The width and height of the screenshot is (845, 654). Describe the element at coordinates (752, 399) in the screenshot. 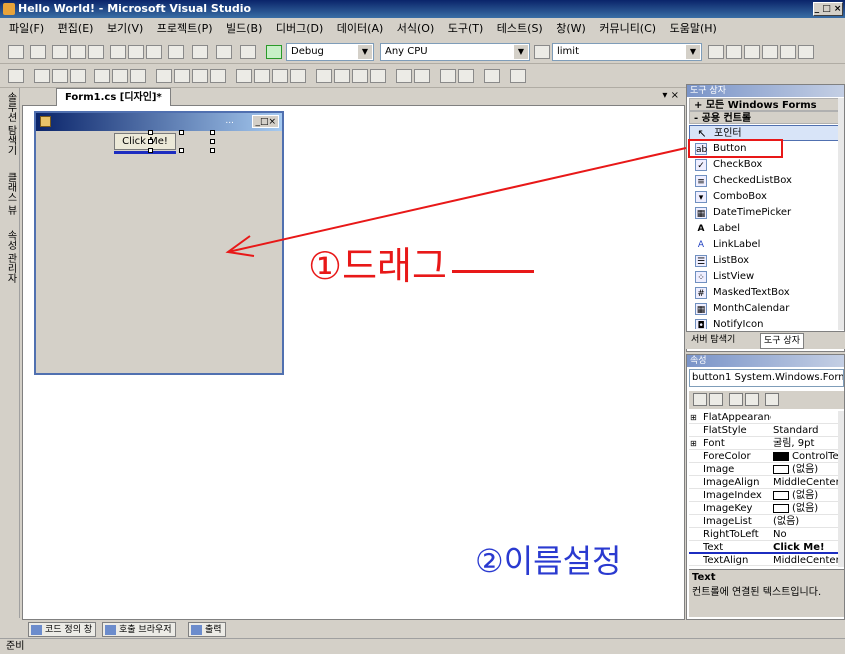

I see `events-lightning-icon` at that location.